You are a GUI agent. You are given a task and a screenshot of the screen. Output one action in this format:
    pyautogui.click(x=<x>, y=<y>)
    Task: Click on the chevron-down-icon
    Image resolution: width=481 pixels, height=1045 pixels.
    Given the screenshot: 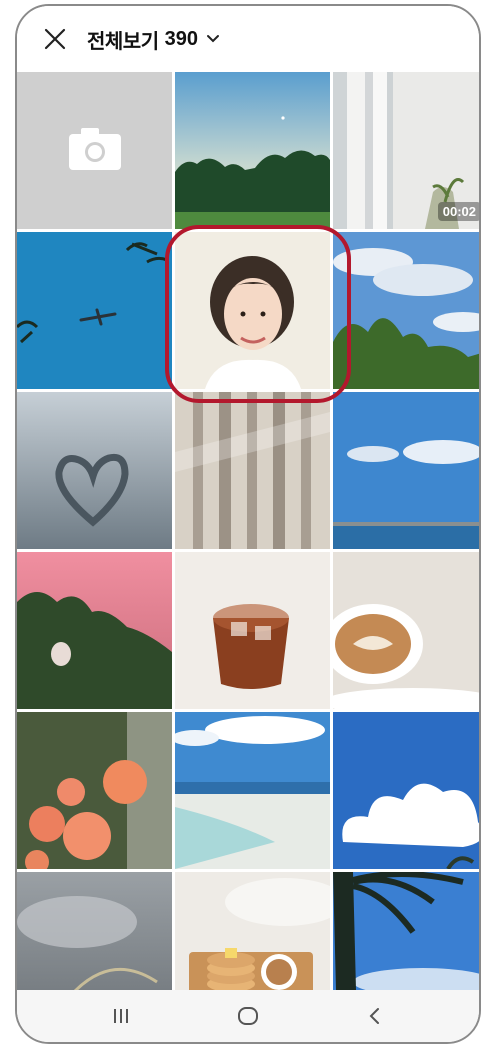 What is the action you would take?
    pyautogui.click(x=212, y=39)
    